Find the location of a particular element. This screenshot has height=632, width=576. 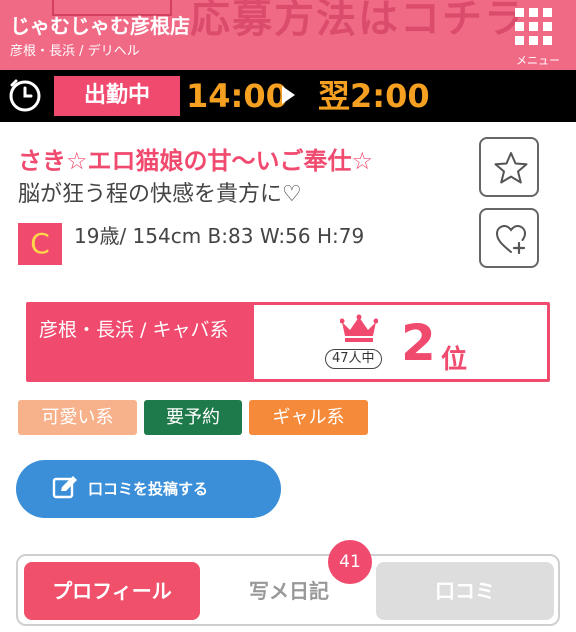

sub-catchphrase: 脳が狂う程の快感を貴方に♡ is located at coordinates (160, 194).